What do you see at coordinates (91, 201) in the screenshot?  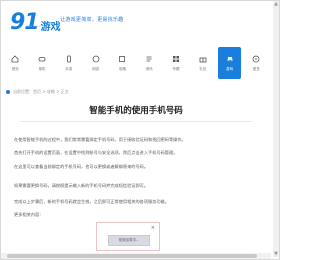 I see `article-paragraph: 完成以上步骤后，新的手机号码就会生效，之后即可正常使用相关的各项服务功能。` at bounding box center [91, 201].